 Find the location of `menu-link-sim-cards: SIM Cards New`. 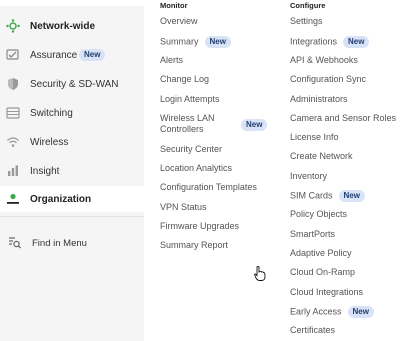

menu-link-sim-cards: SIM Cards New is located at coordinates (327, 196).